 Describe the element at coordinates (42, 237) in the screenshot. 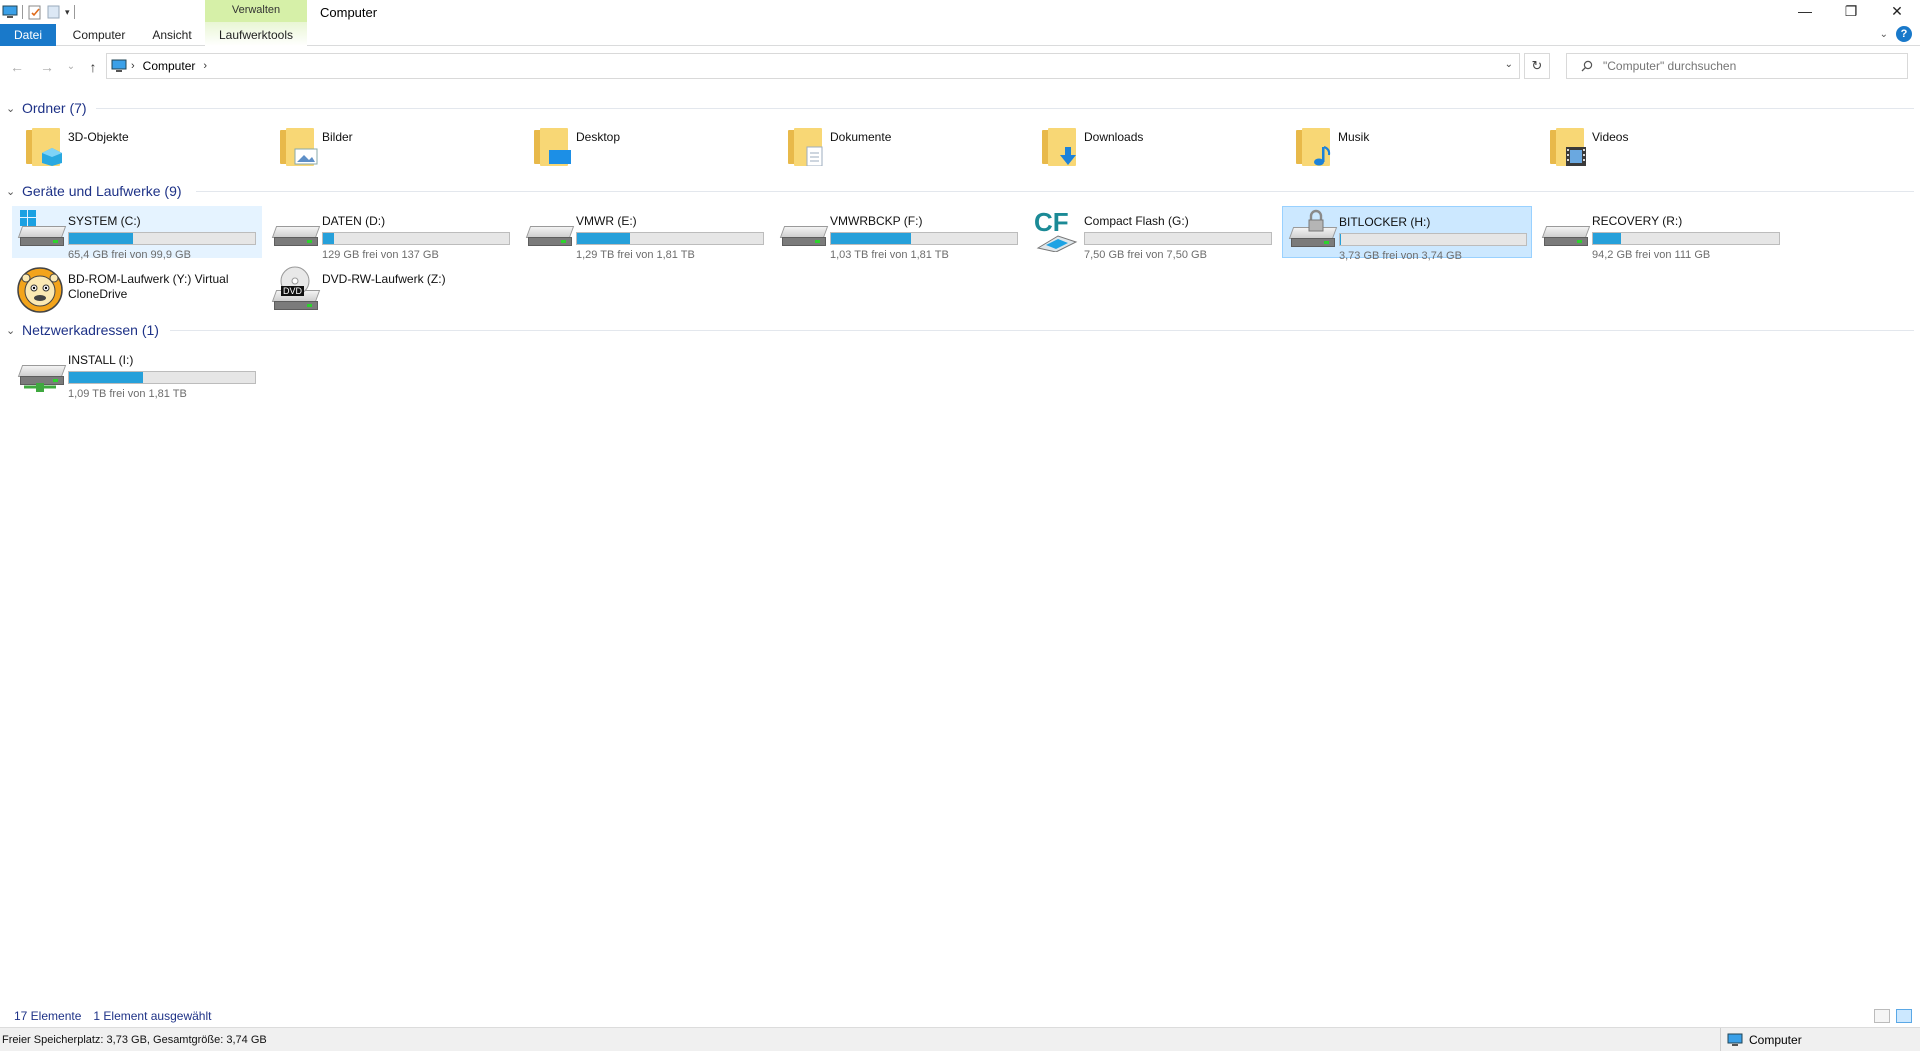

I see `windows-drive-icon` at that location.